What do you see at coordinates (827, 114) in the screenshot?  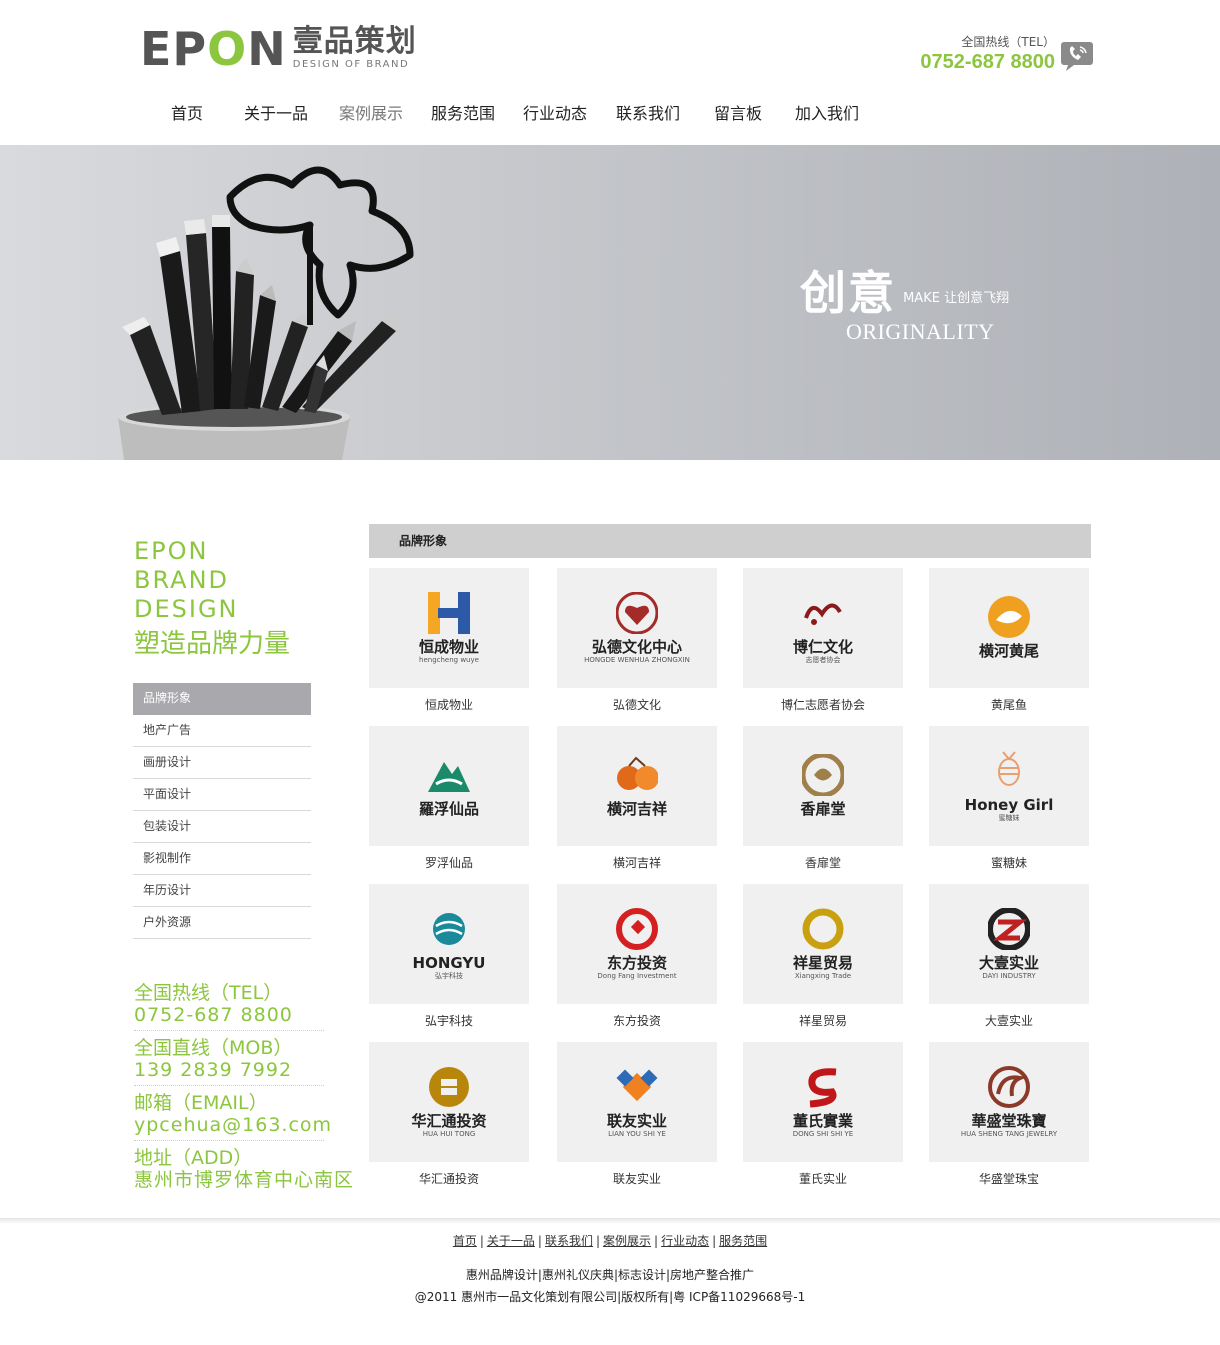 I see `nav-item-7: 加入我们` at bounding box center [827, 114].